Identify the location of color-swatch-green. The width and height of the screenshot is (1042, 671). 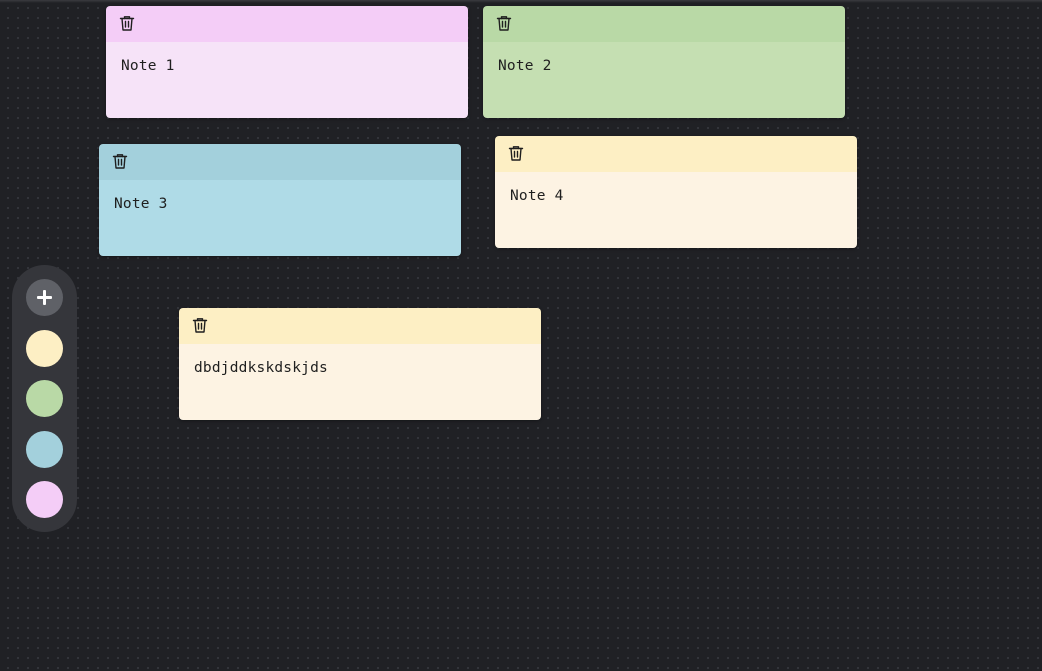
(44, 398).